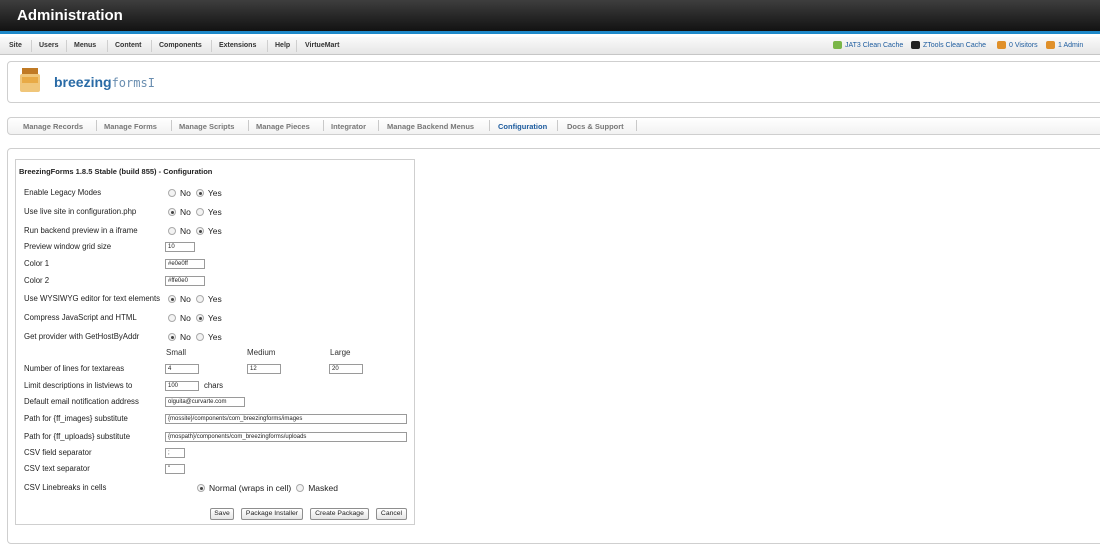  What do you see at coordinates (58, 452) in the screenshot?
I see `csv-field-separator-label: CSV field separator` at bounding box center [58, 452].